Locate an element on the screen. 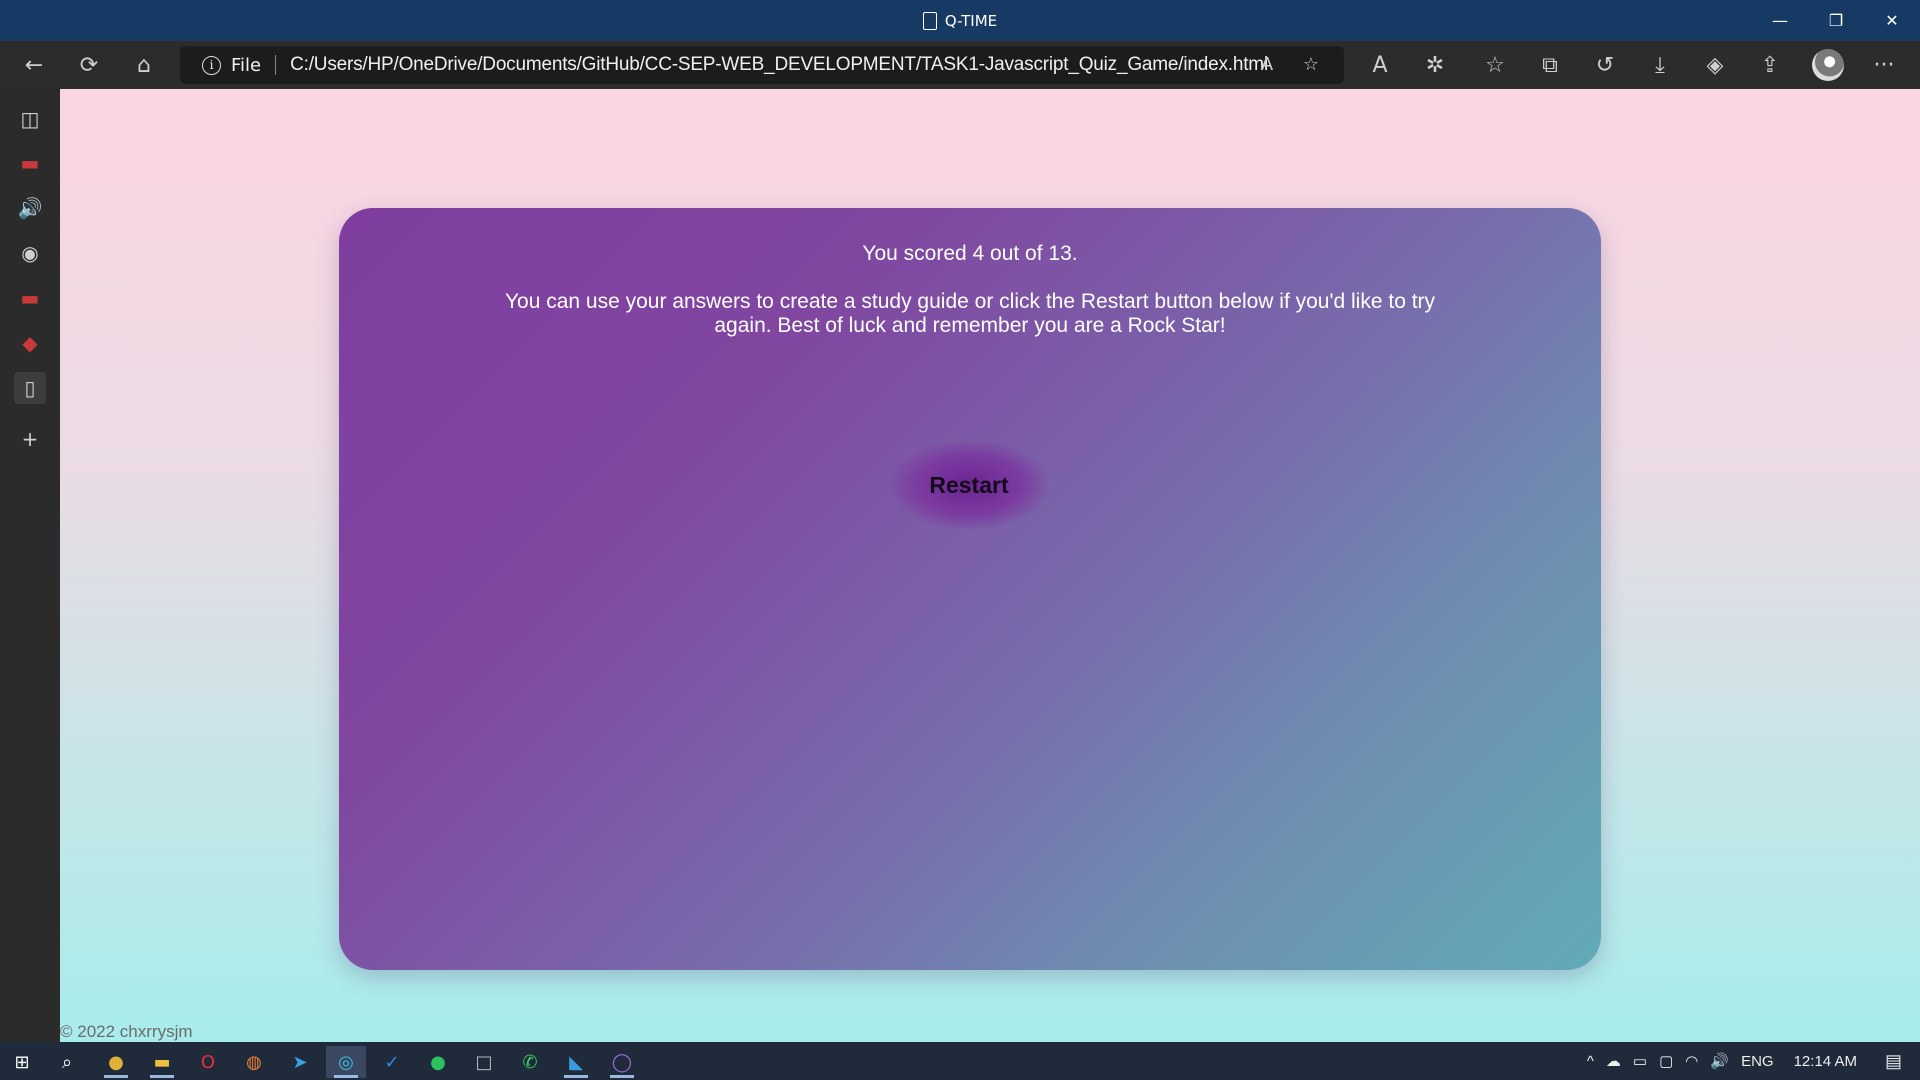 The height and width of the screenshot is (1080, 1920). window-controls: — ❐ ✕ is located at coordinates (1836, 20).